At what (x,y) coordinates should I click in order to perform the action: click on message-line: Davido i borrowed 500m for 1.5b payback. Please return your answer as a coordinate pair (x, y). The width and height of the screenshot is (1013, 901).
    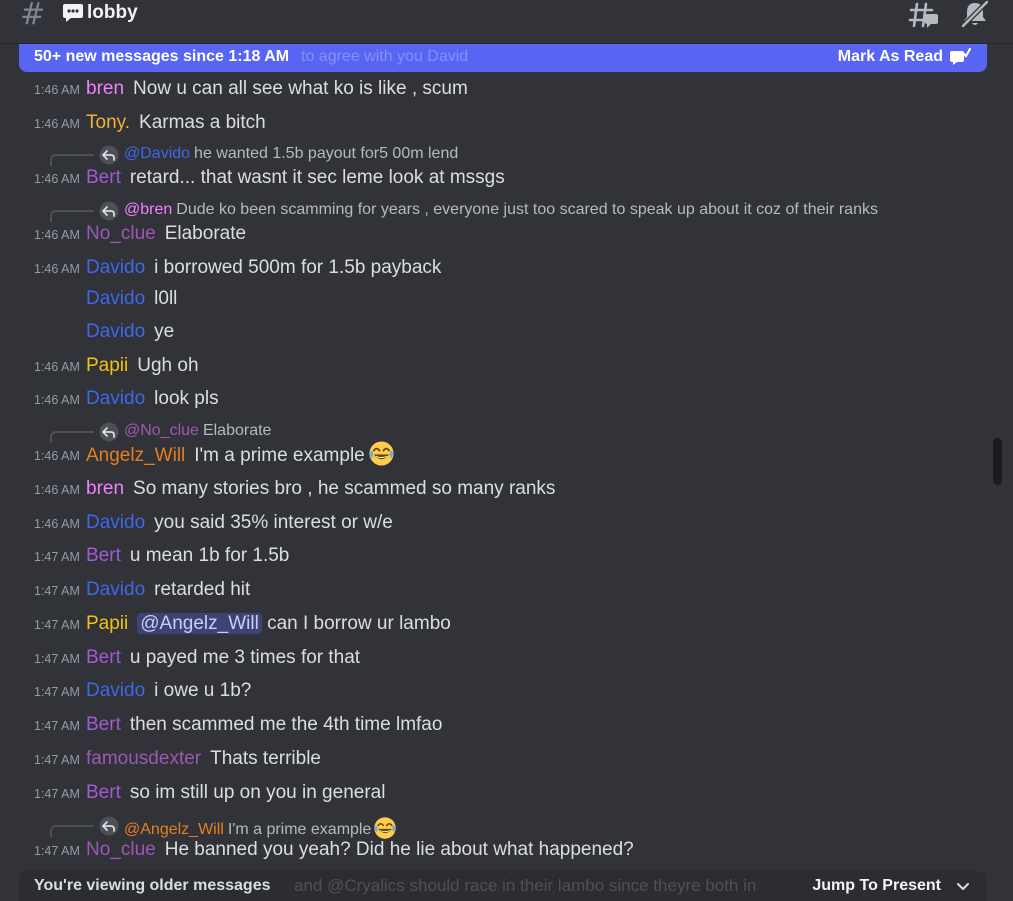
    Looking at the image, I should click on (263, 268).